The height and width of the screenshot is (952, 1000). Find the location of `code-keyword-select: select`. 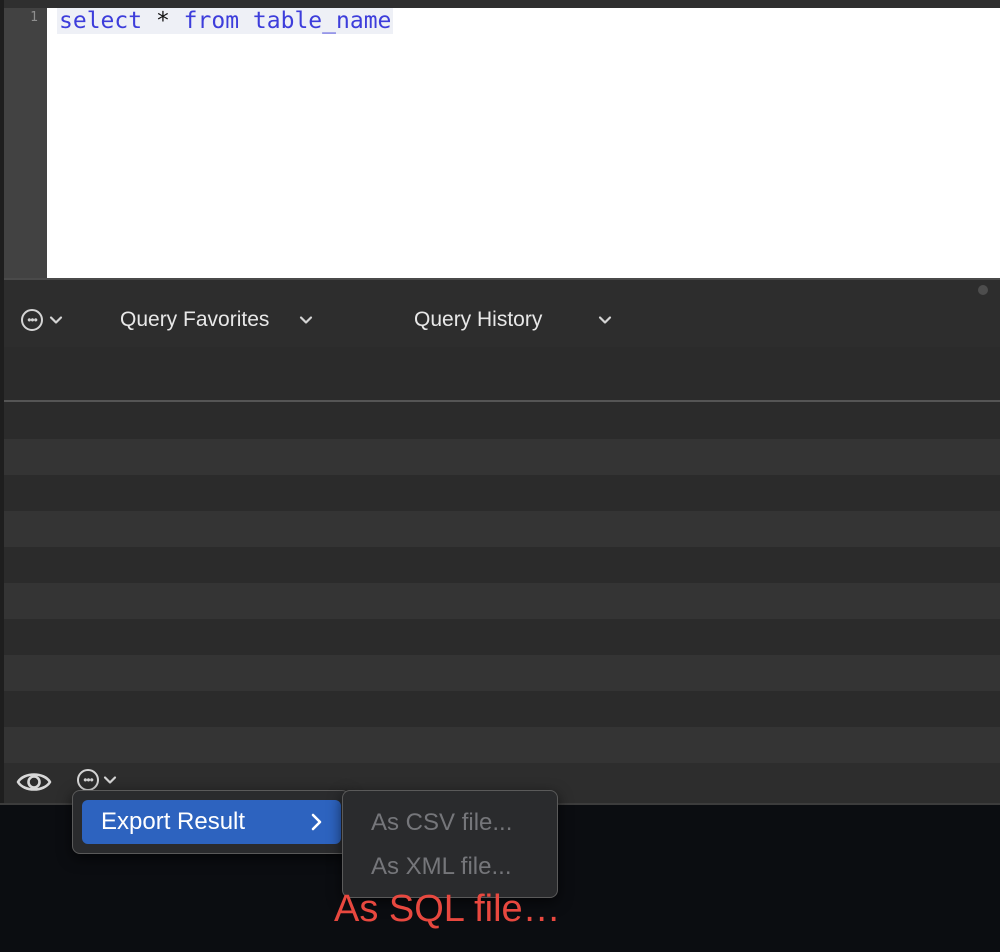

code-keyword-select: select is located at coordinates (101, 21).